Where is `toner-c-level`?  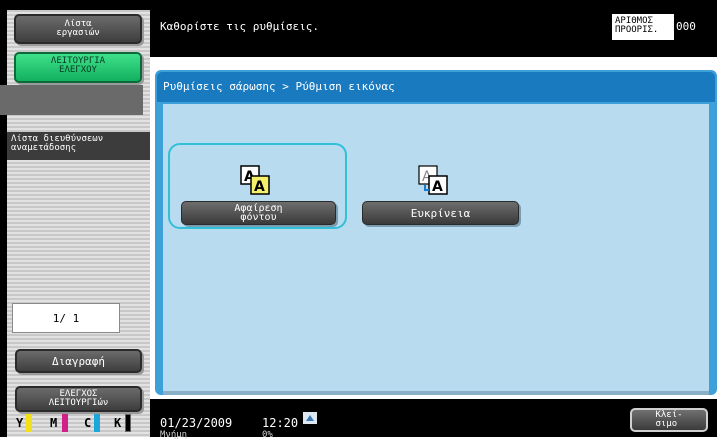
toner-c-level is located at coordinates (97, 423).